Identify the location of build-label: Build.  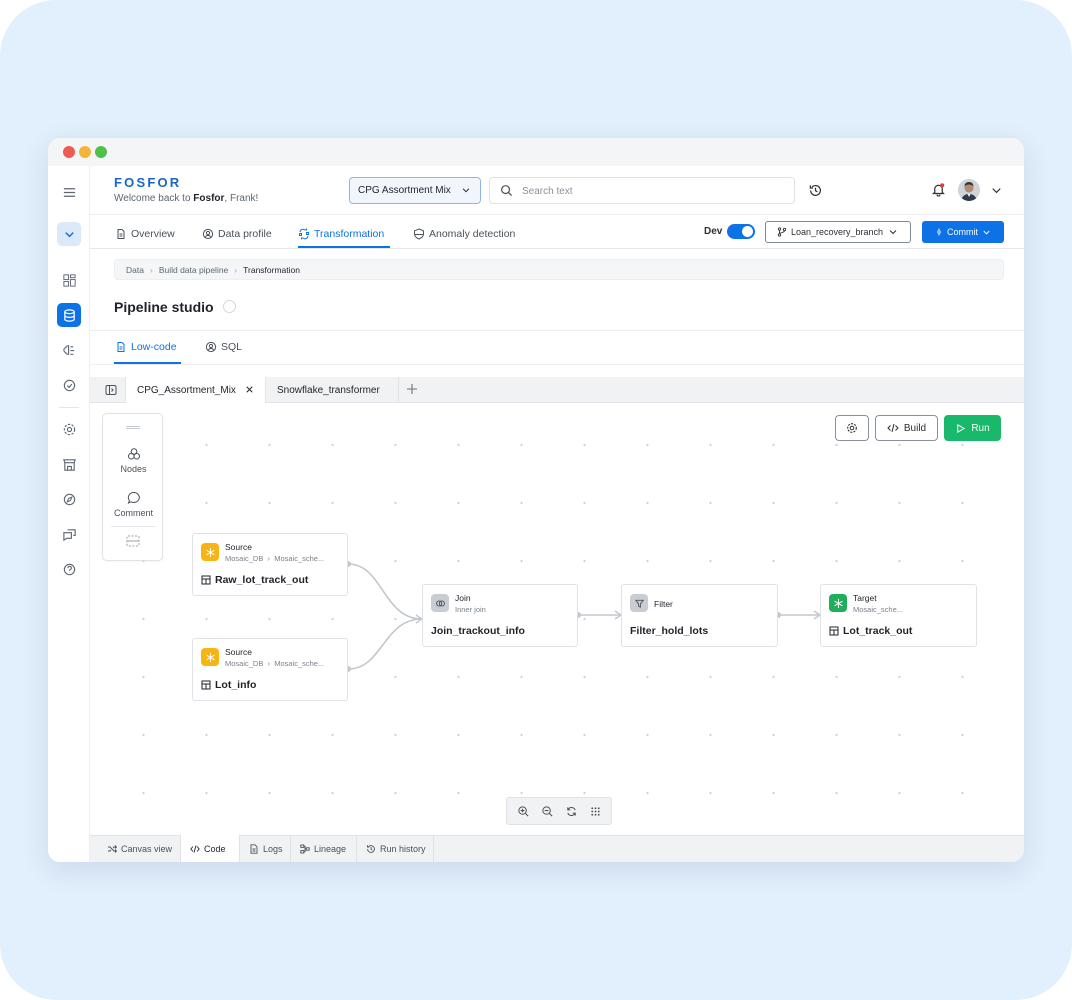
(915, 428).